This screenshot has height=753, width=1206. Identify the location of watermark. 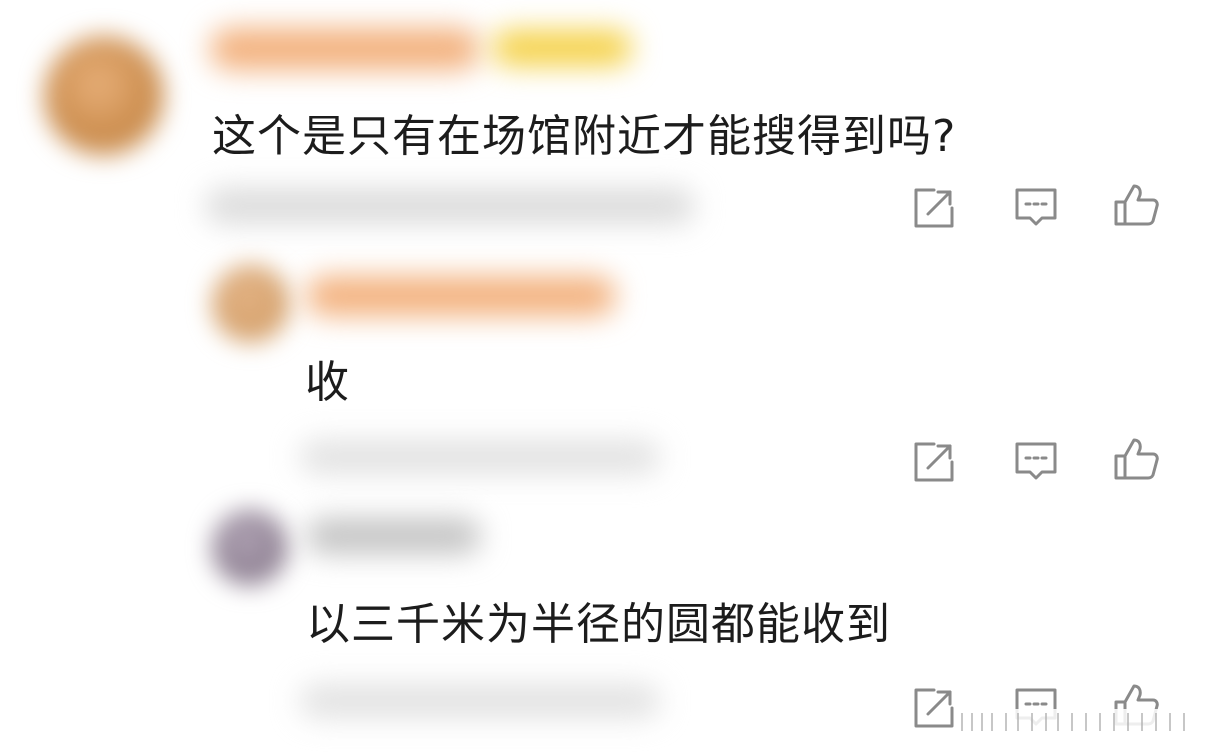
(1074, 721).